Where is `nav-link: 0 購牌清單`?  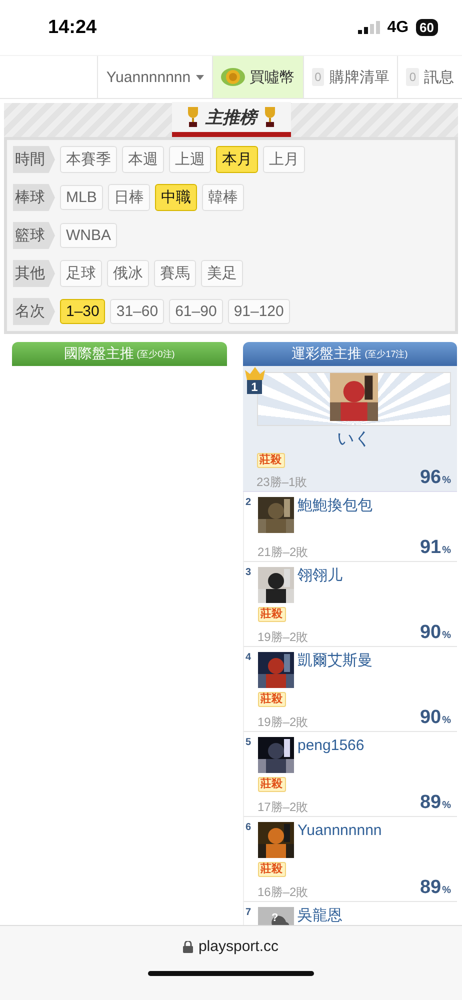 nav-link: 0 購牌清單 is located at coordinates (350, 77).